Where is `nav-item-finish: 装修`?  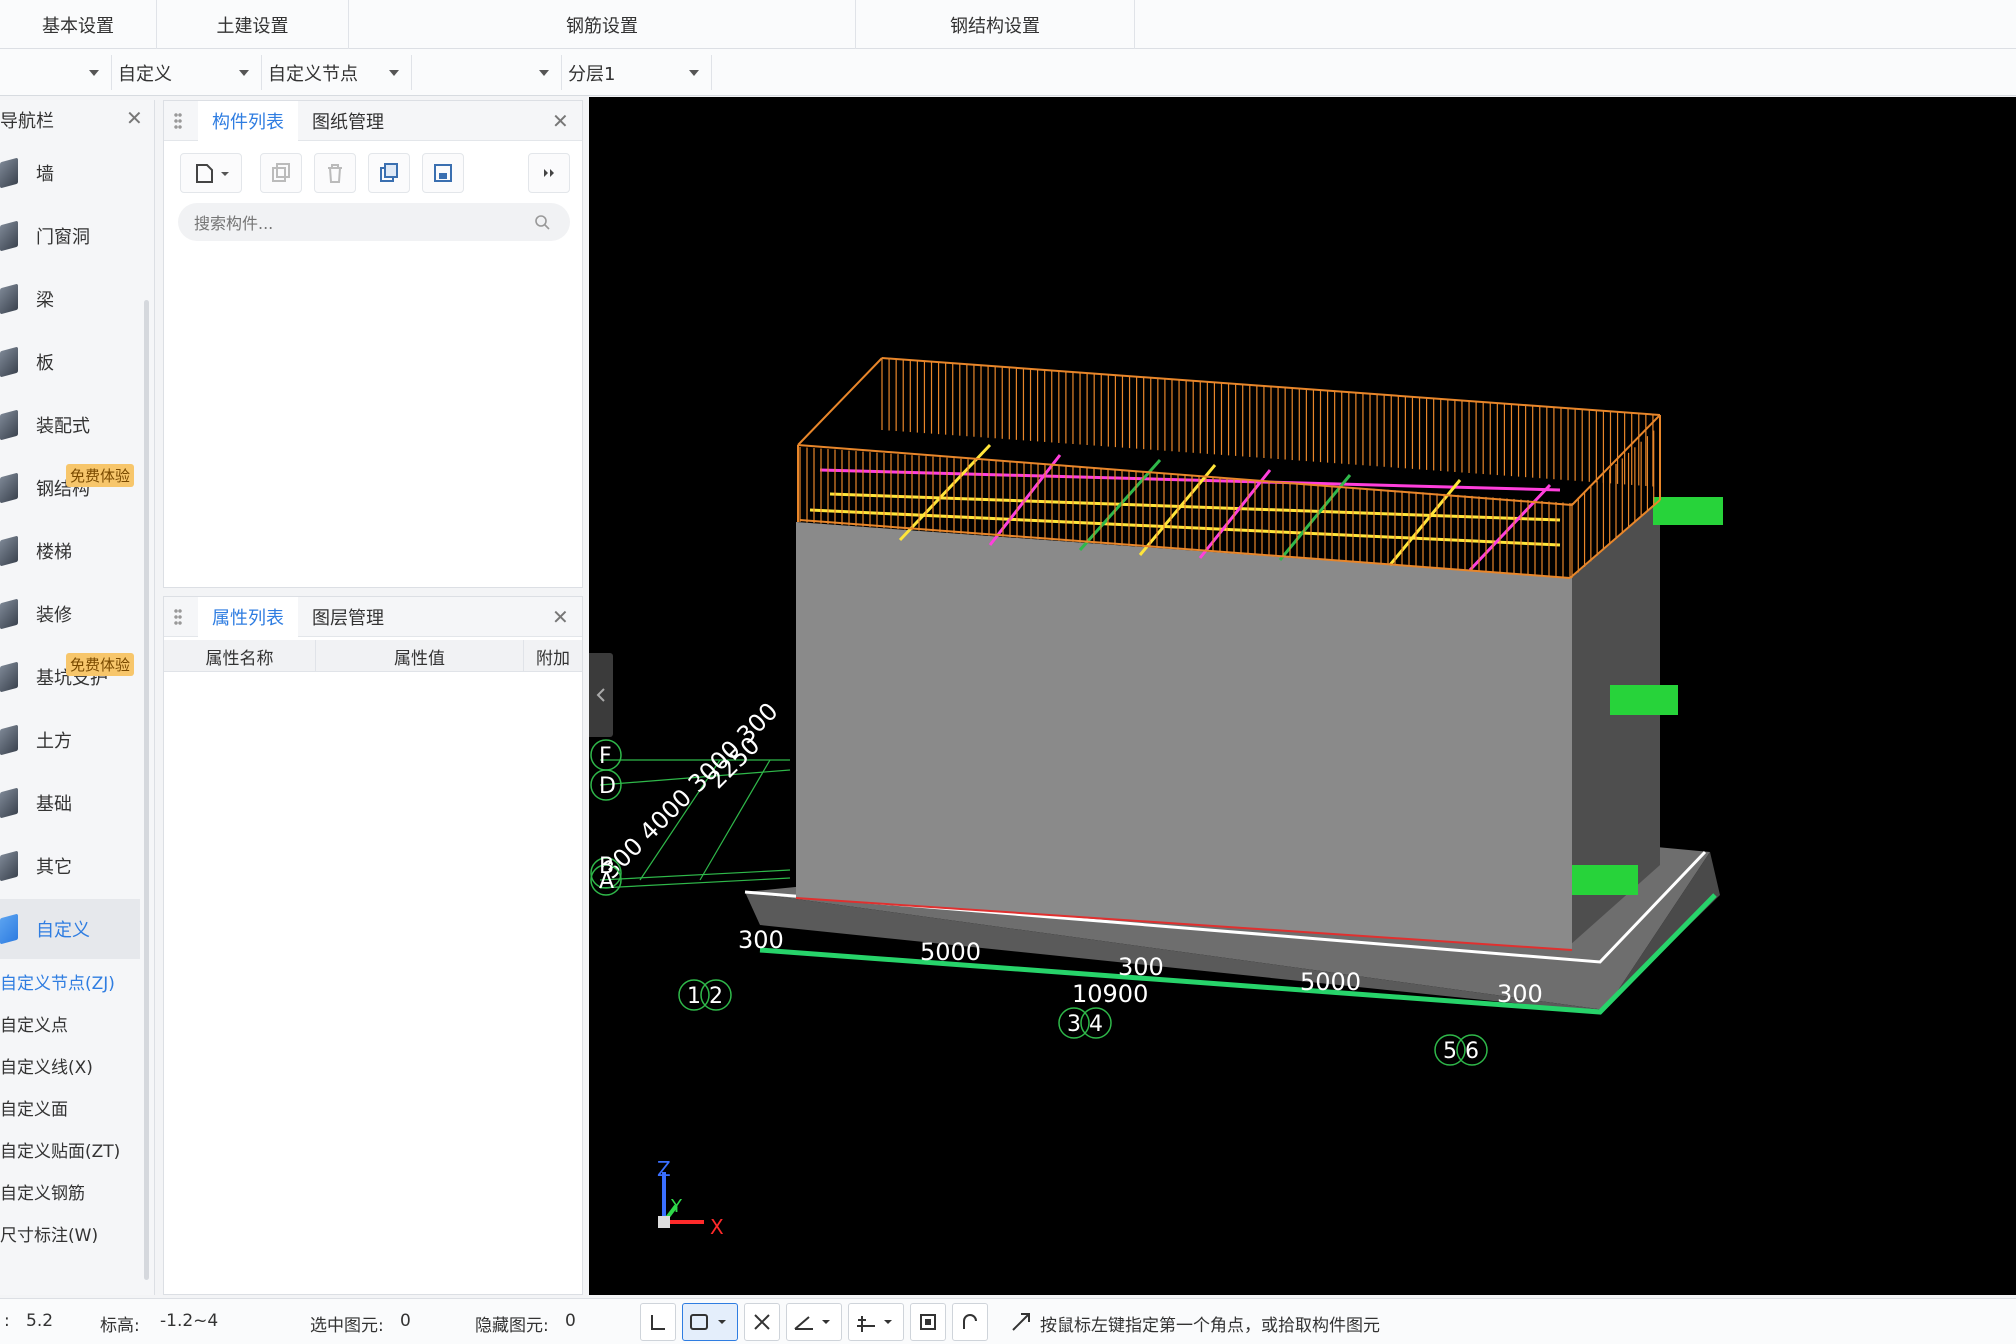 nav-item-finish: 装修 is located at coordinates (70, 614).